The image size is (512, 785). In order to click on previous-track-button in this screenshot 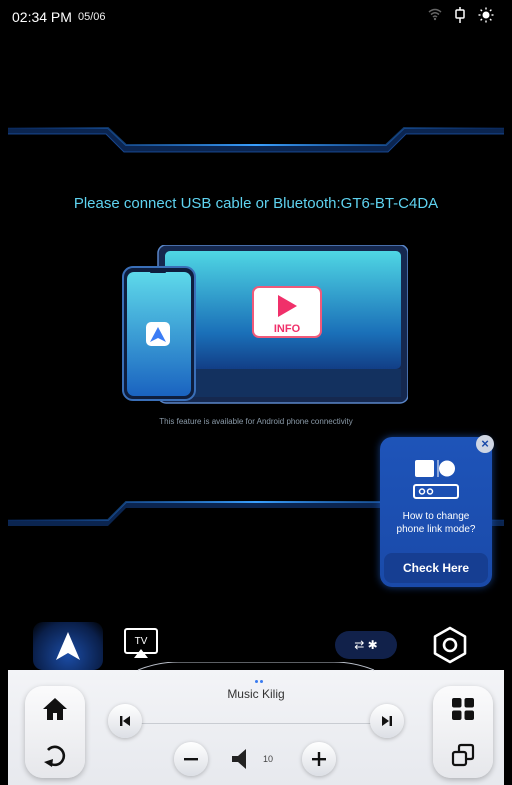, I will do `click(125, 721)`.